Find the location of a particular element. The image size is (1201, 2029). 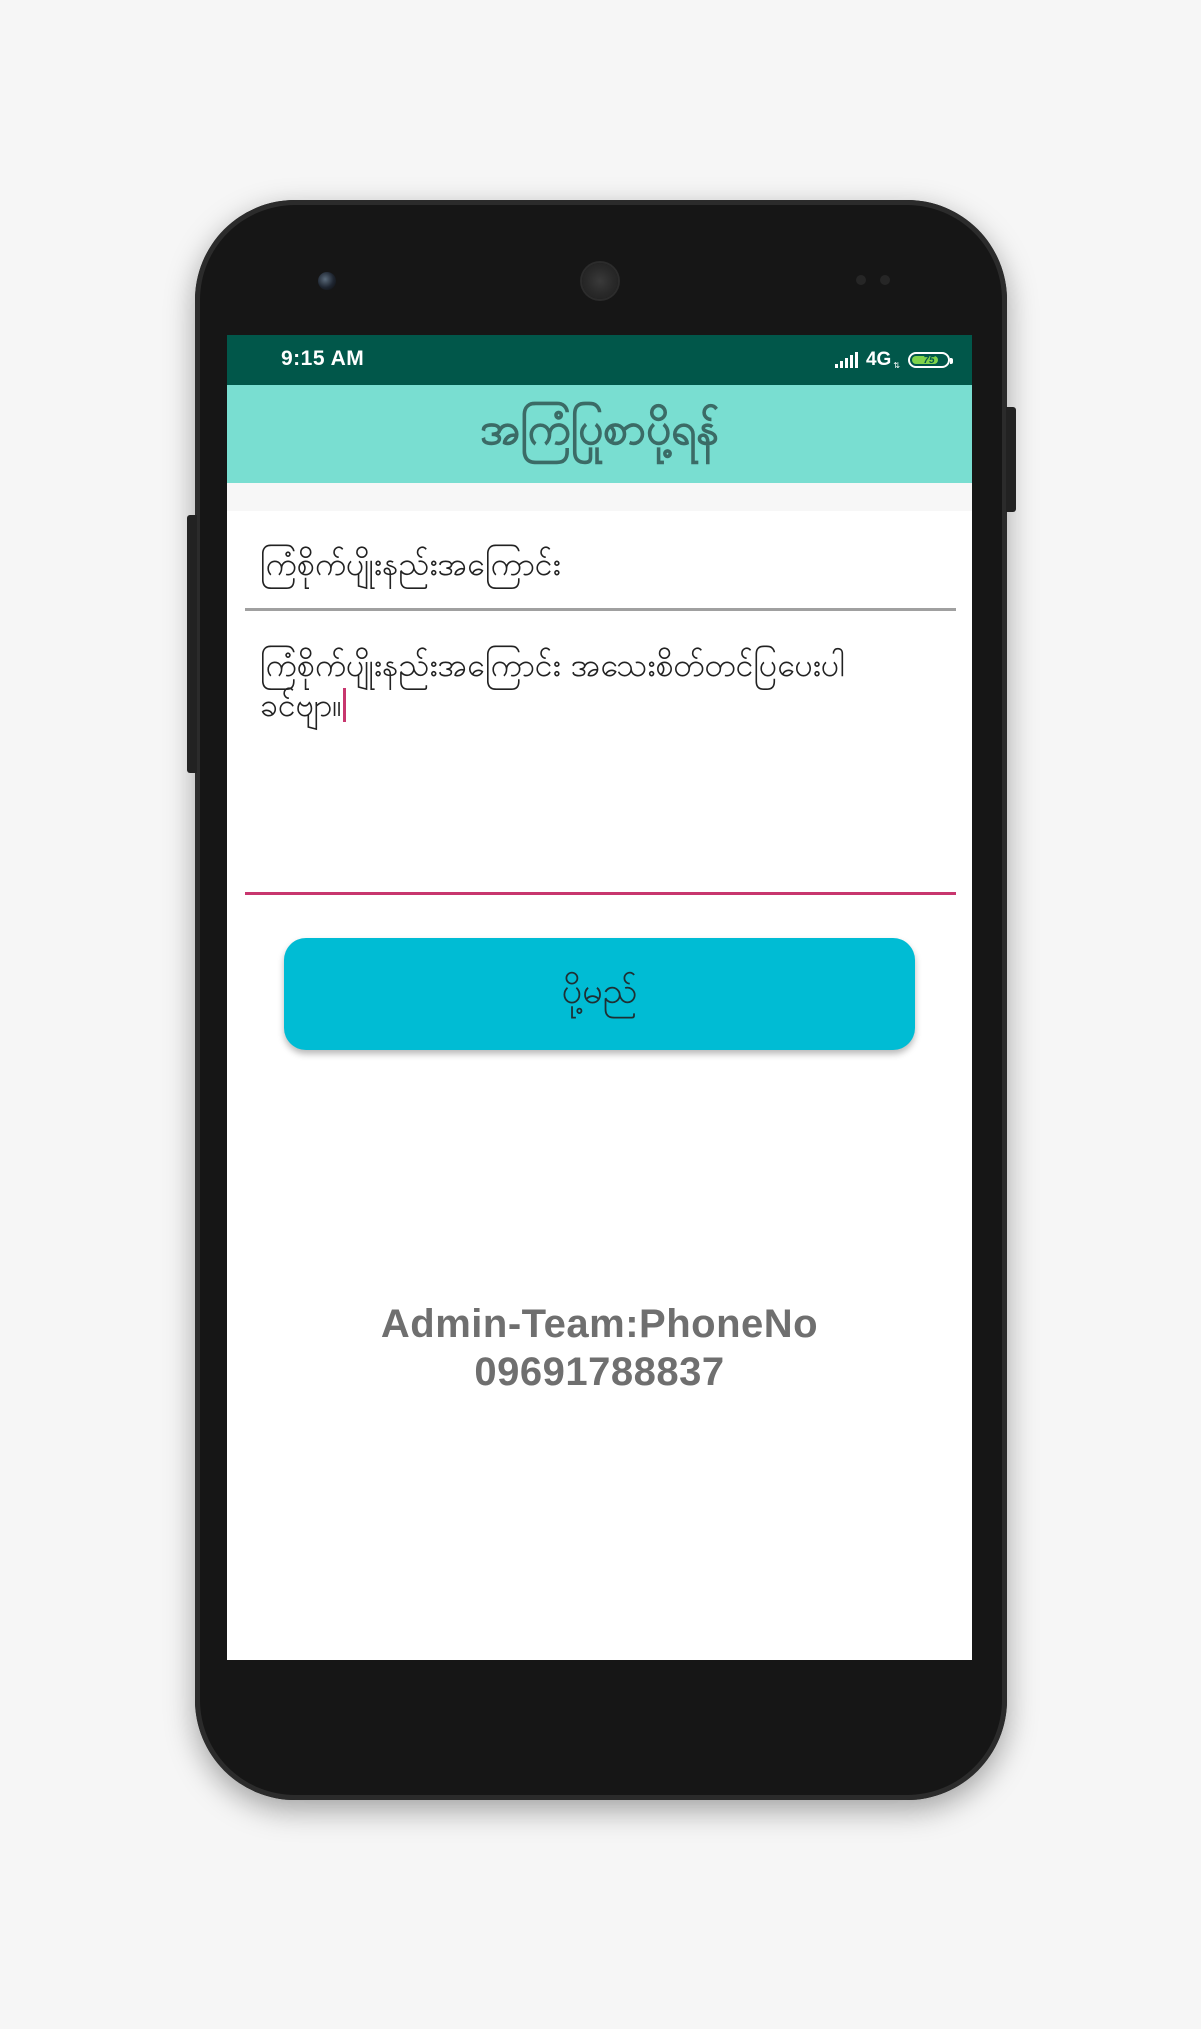

status-time: 9:15 AM is located at coordinates (323, 358).